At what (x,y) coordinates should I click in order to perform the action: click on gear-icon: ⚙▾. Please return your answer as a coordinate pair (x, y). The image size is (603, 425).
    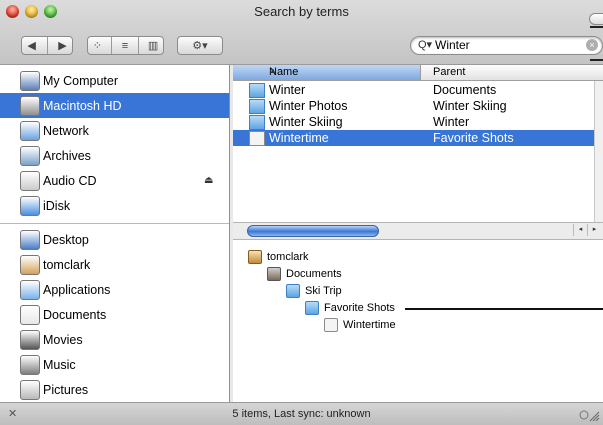
    Looking at the image, I should click on (200, 46).